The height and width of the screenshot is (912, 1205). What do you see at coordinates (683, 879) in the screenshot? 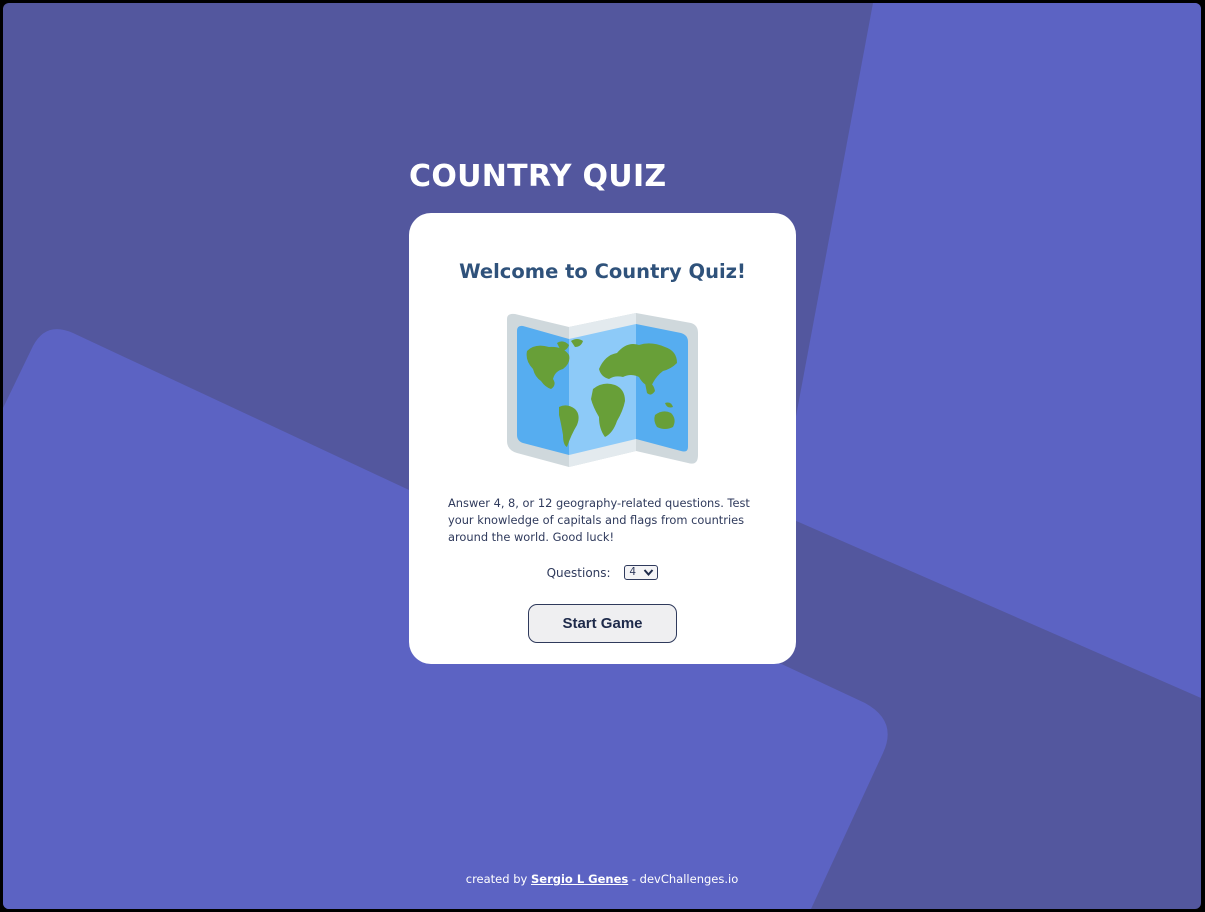
I see `footer-suffix: - devChallenges.io` at bounding box center [683, 879].